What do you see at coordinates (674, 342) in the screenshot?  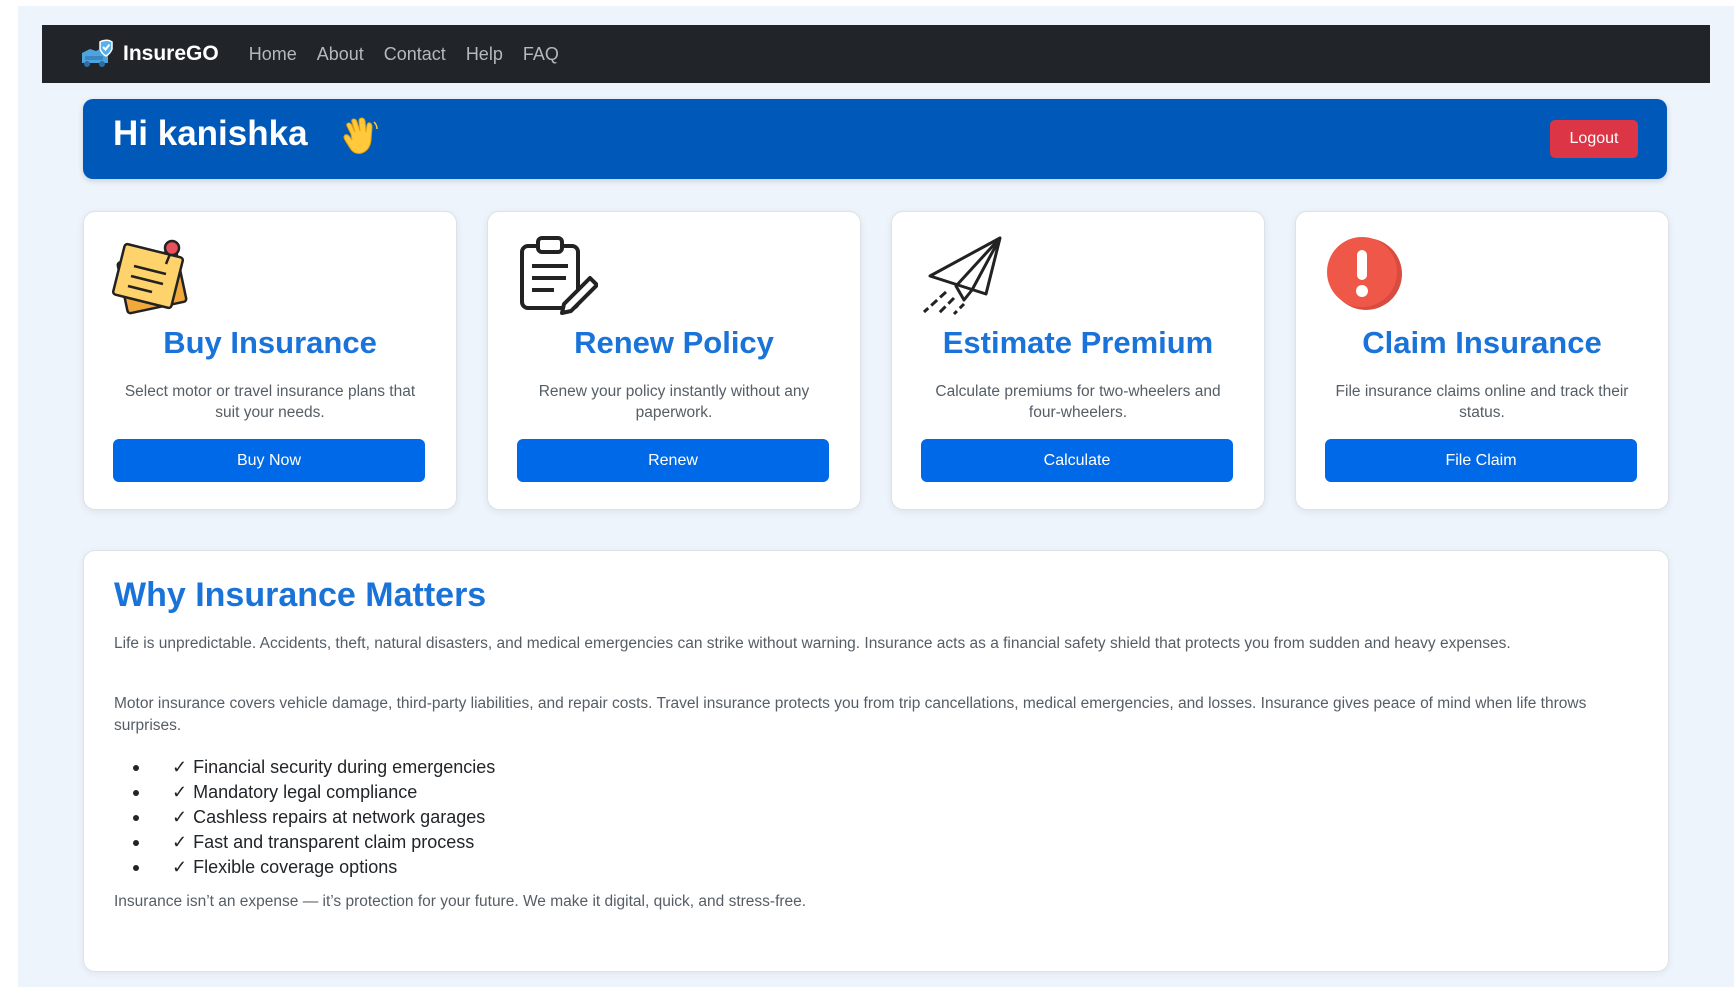 I see `card-title: Renew Policy` at bounding box center [674, 342].